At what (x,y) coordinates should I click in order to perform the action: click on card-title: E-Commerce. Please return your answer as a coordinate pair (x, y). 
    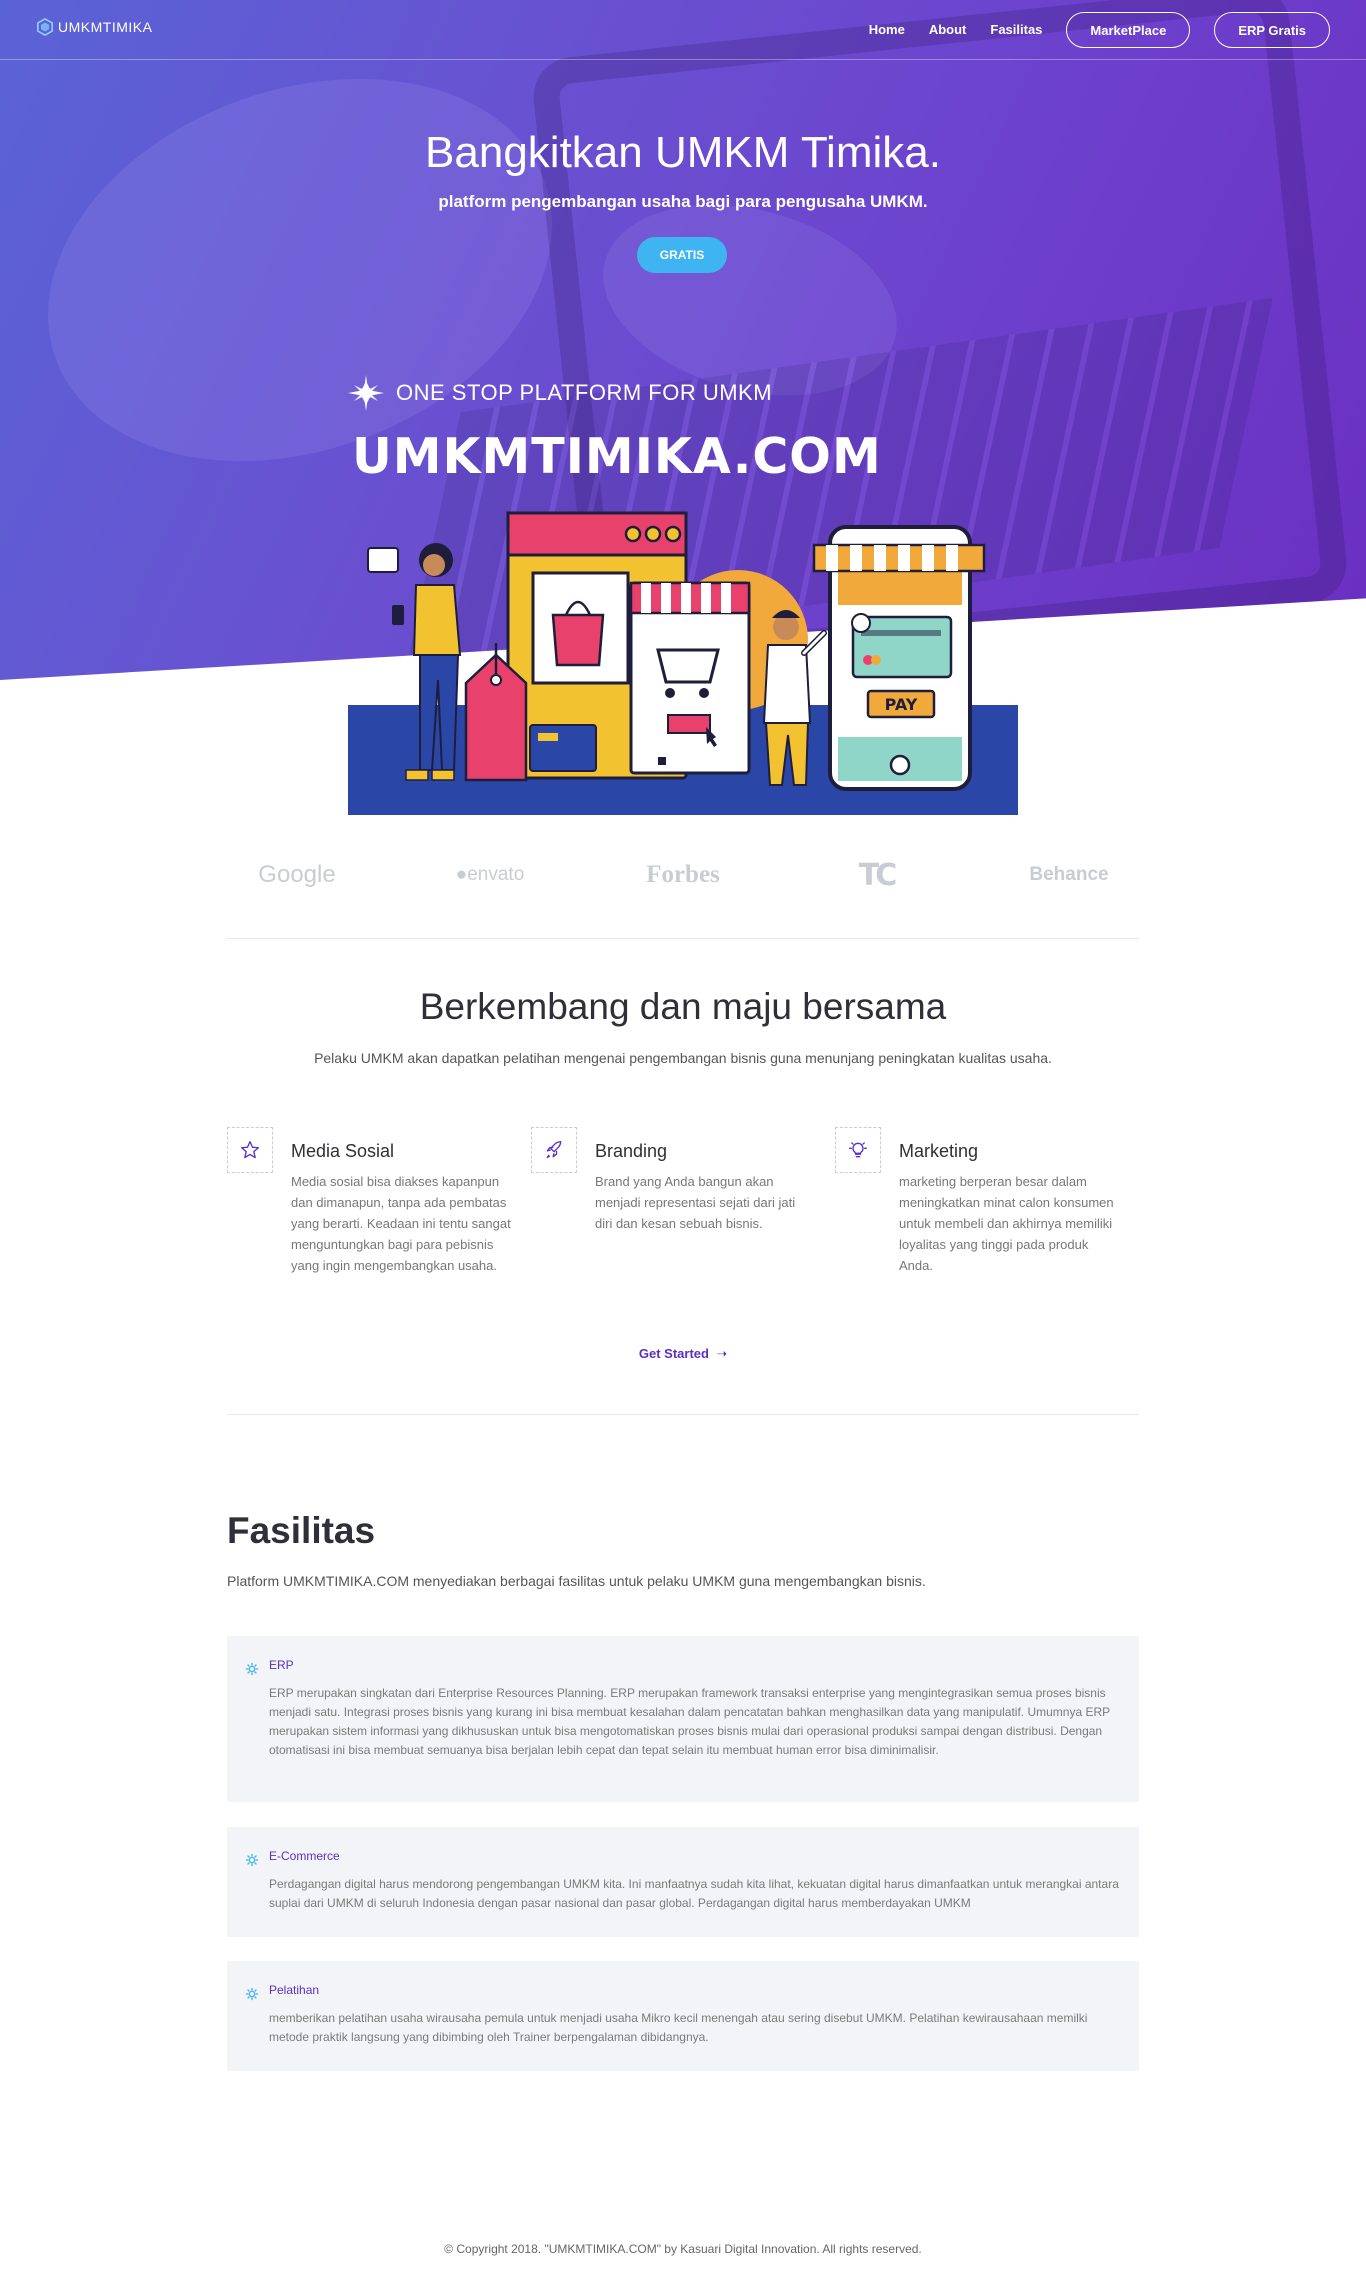
    Looking at the image, I should click on (304, 1856).